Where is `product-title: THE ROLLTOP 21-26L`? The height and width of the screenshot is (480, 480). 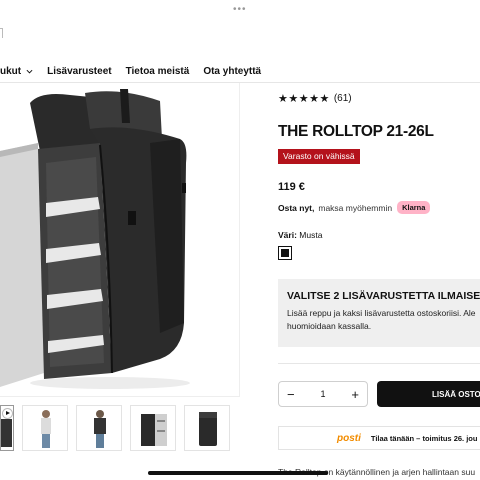
product-title: THE ROLLTOP 21-26L is located at coordinates (356, 131).